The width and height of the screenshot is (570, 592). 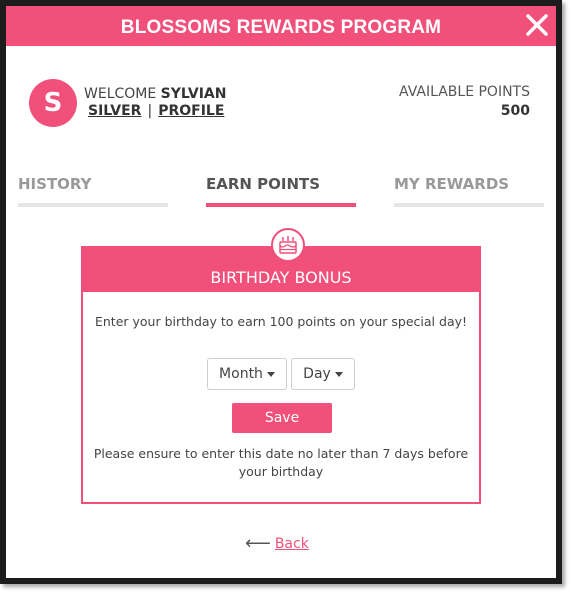 What do you see at coordinates (515, 111) in the screenshot?
I see `available-points-value: 500` at bounding box center [515, 111].